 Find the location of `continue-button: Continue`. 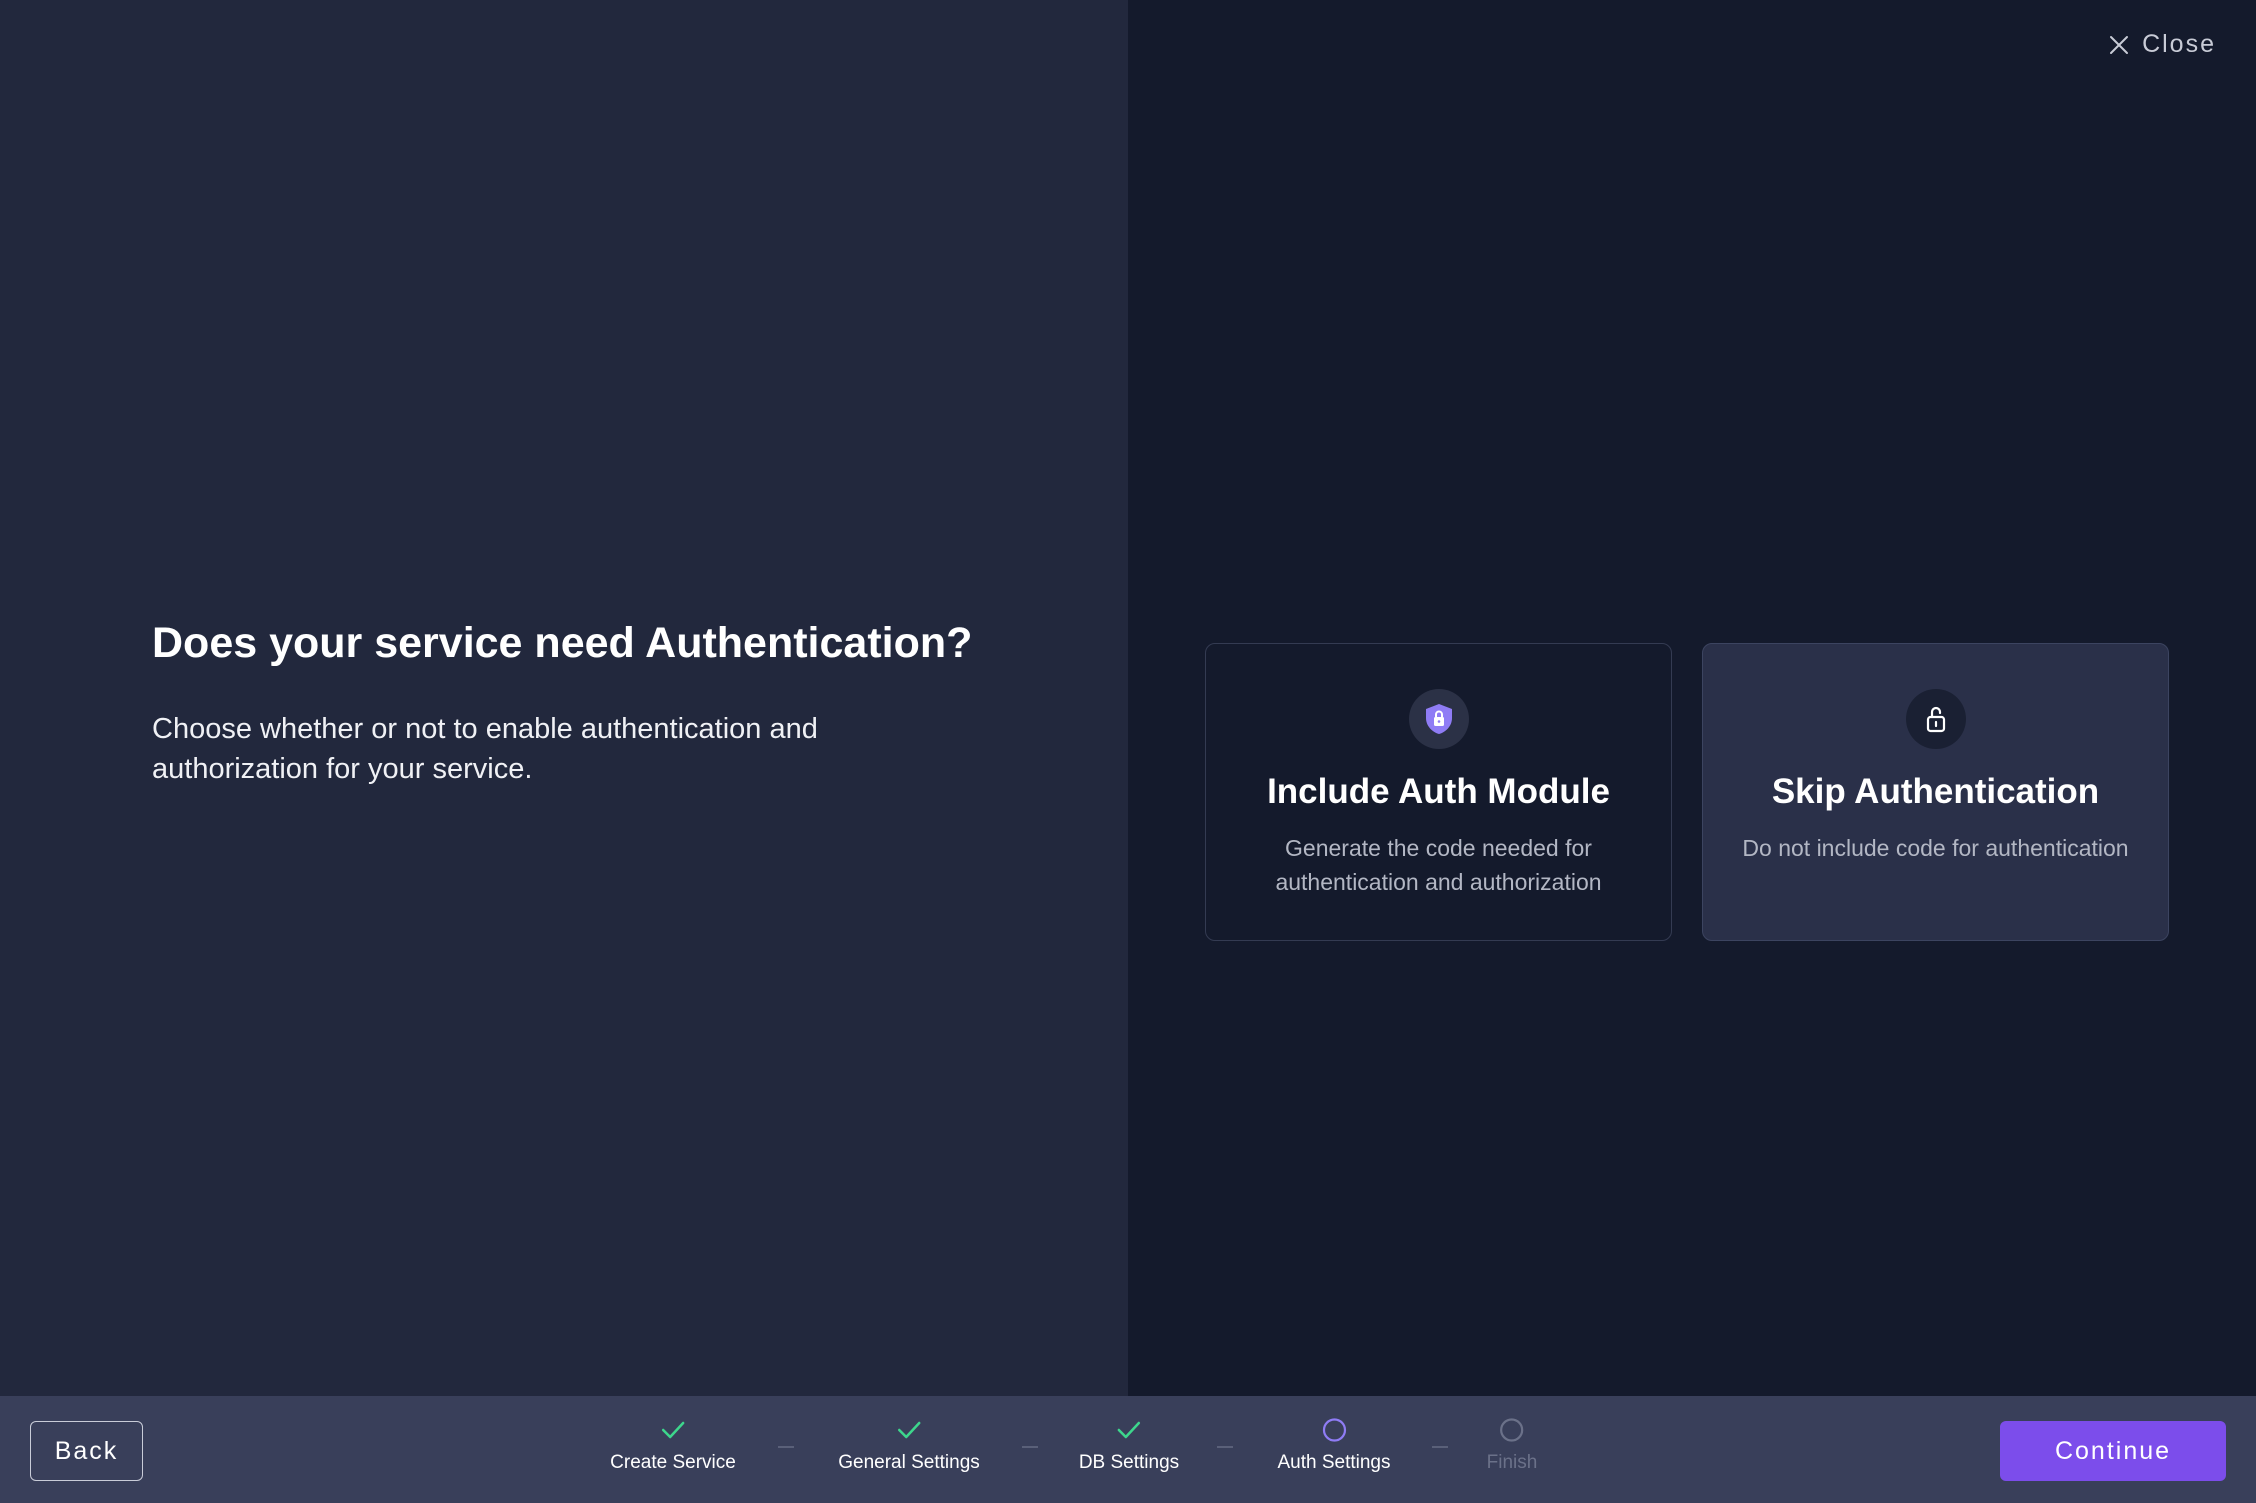

continue-button: Continue is located at coordinates (2113, 1451).